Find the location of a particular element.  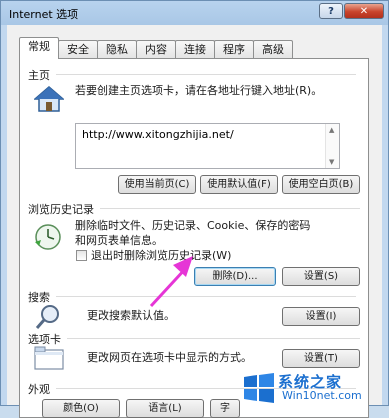

watermark-url: Win10net.com is located at coordinates (322, 395).